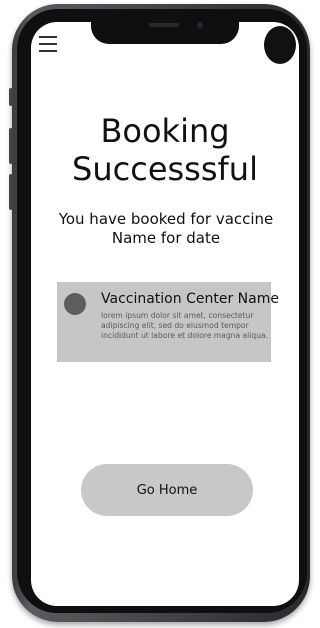 The image size is (320, 628). What do you see at coordinates (165, 33) in the screenshot?
I see `phone-notch` at bounding box center [165, 33].